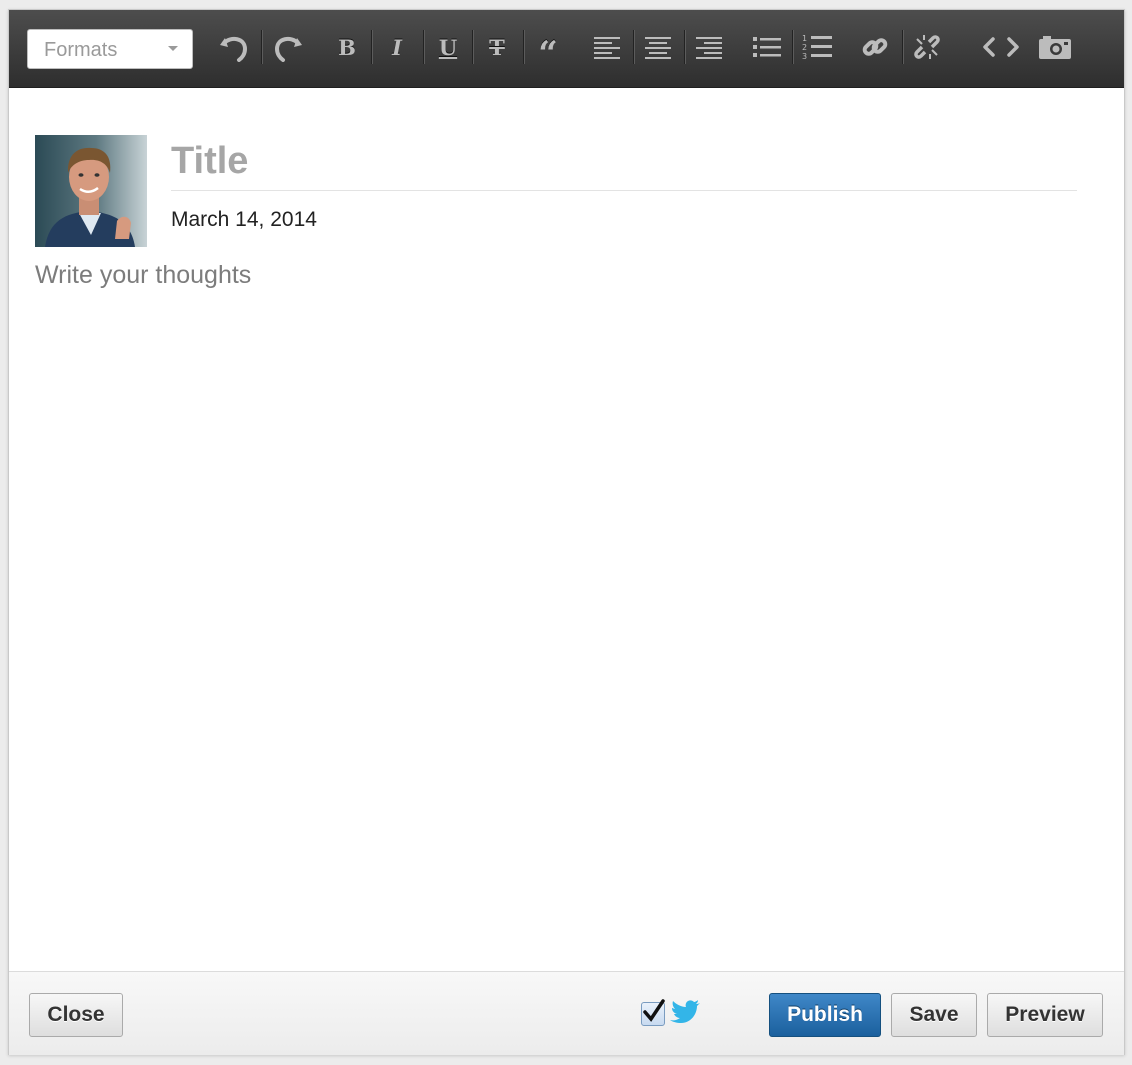 This screenshot has height=1065, width=1132. Describe the element at coordinates (875, 47) in the screenshot. I see `link-icon` at that location.